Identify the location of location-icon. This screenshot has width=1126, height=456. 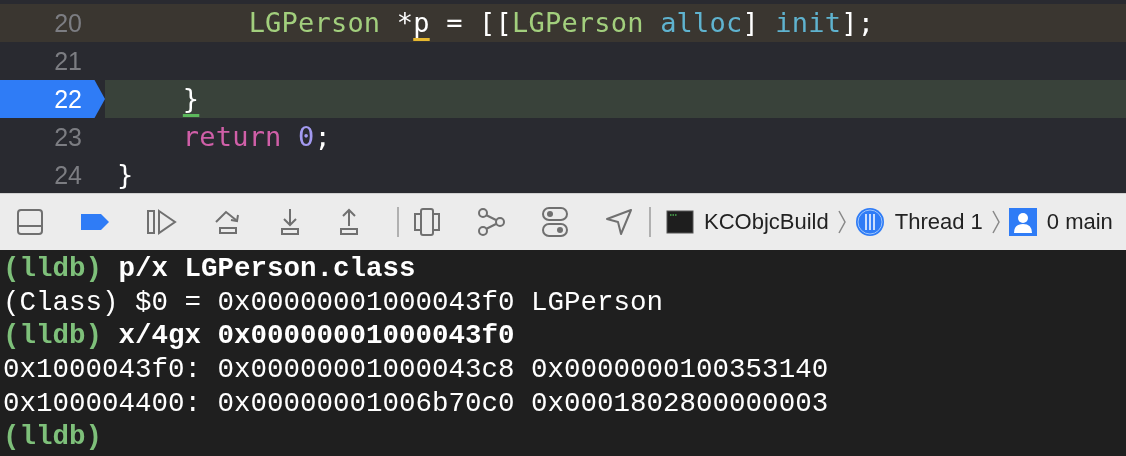
(619, 222).